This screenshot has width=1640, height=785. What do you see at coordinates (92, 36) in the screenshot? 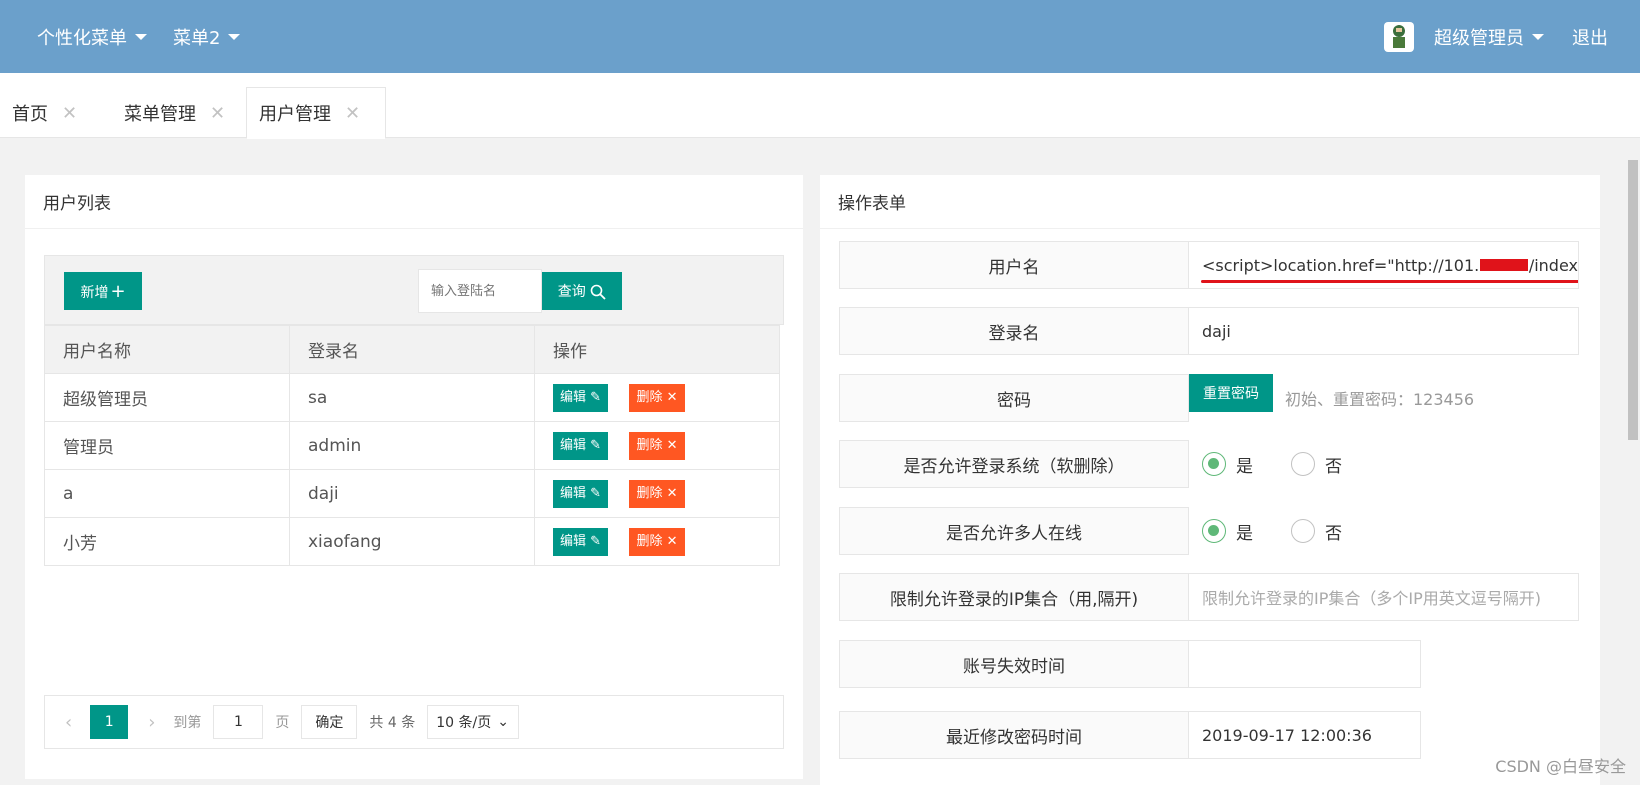
I see `menu-personalized: 个性化菜单` at bounding box center [92, 36].